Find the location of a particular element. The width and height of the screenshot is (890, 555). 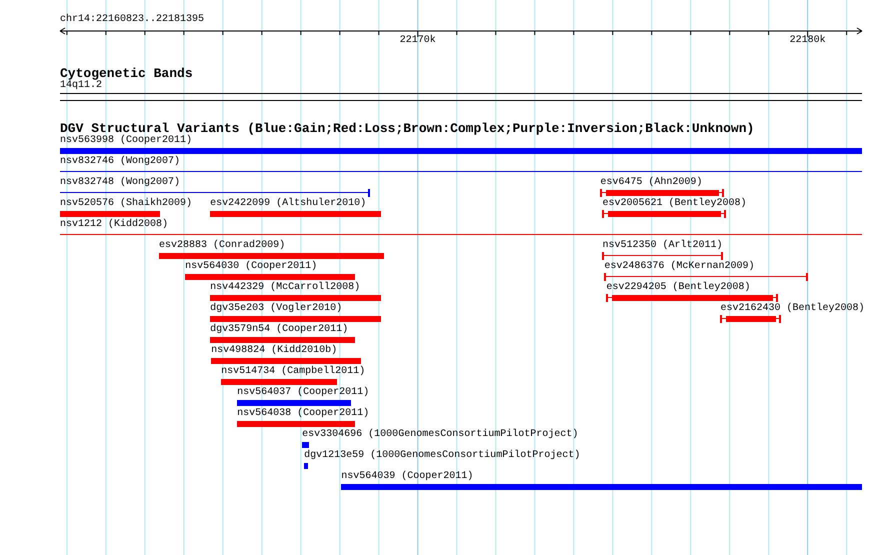

variant-label: dgv3579n54 (Cooper2011) is located at coordinates (279, 330).